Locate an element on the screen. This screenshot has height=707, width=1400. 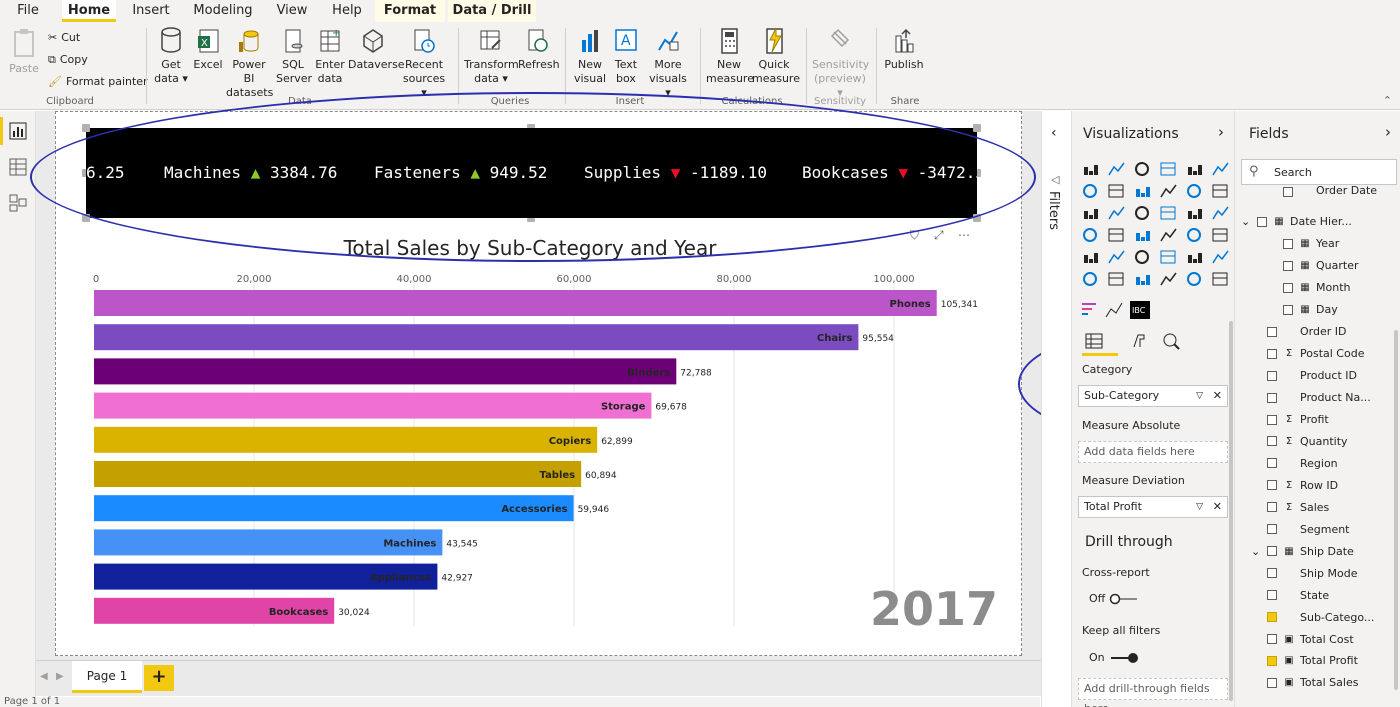
search-input: ⚲ Search is located at coordinates (1319, 172).